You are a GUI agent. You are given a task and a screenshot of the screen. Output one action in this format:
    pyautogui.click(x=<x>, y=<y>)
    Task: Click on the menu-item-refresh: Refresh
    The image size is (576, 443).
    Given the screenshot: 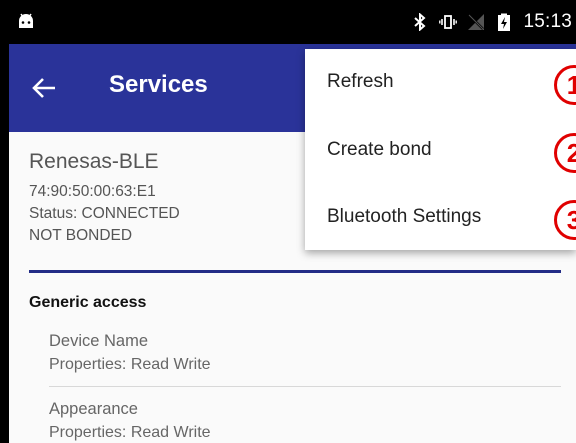 What is the action you would take?
    pyautogui.click(x=447, y=91)
    